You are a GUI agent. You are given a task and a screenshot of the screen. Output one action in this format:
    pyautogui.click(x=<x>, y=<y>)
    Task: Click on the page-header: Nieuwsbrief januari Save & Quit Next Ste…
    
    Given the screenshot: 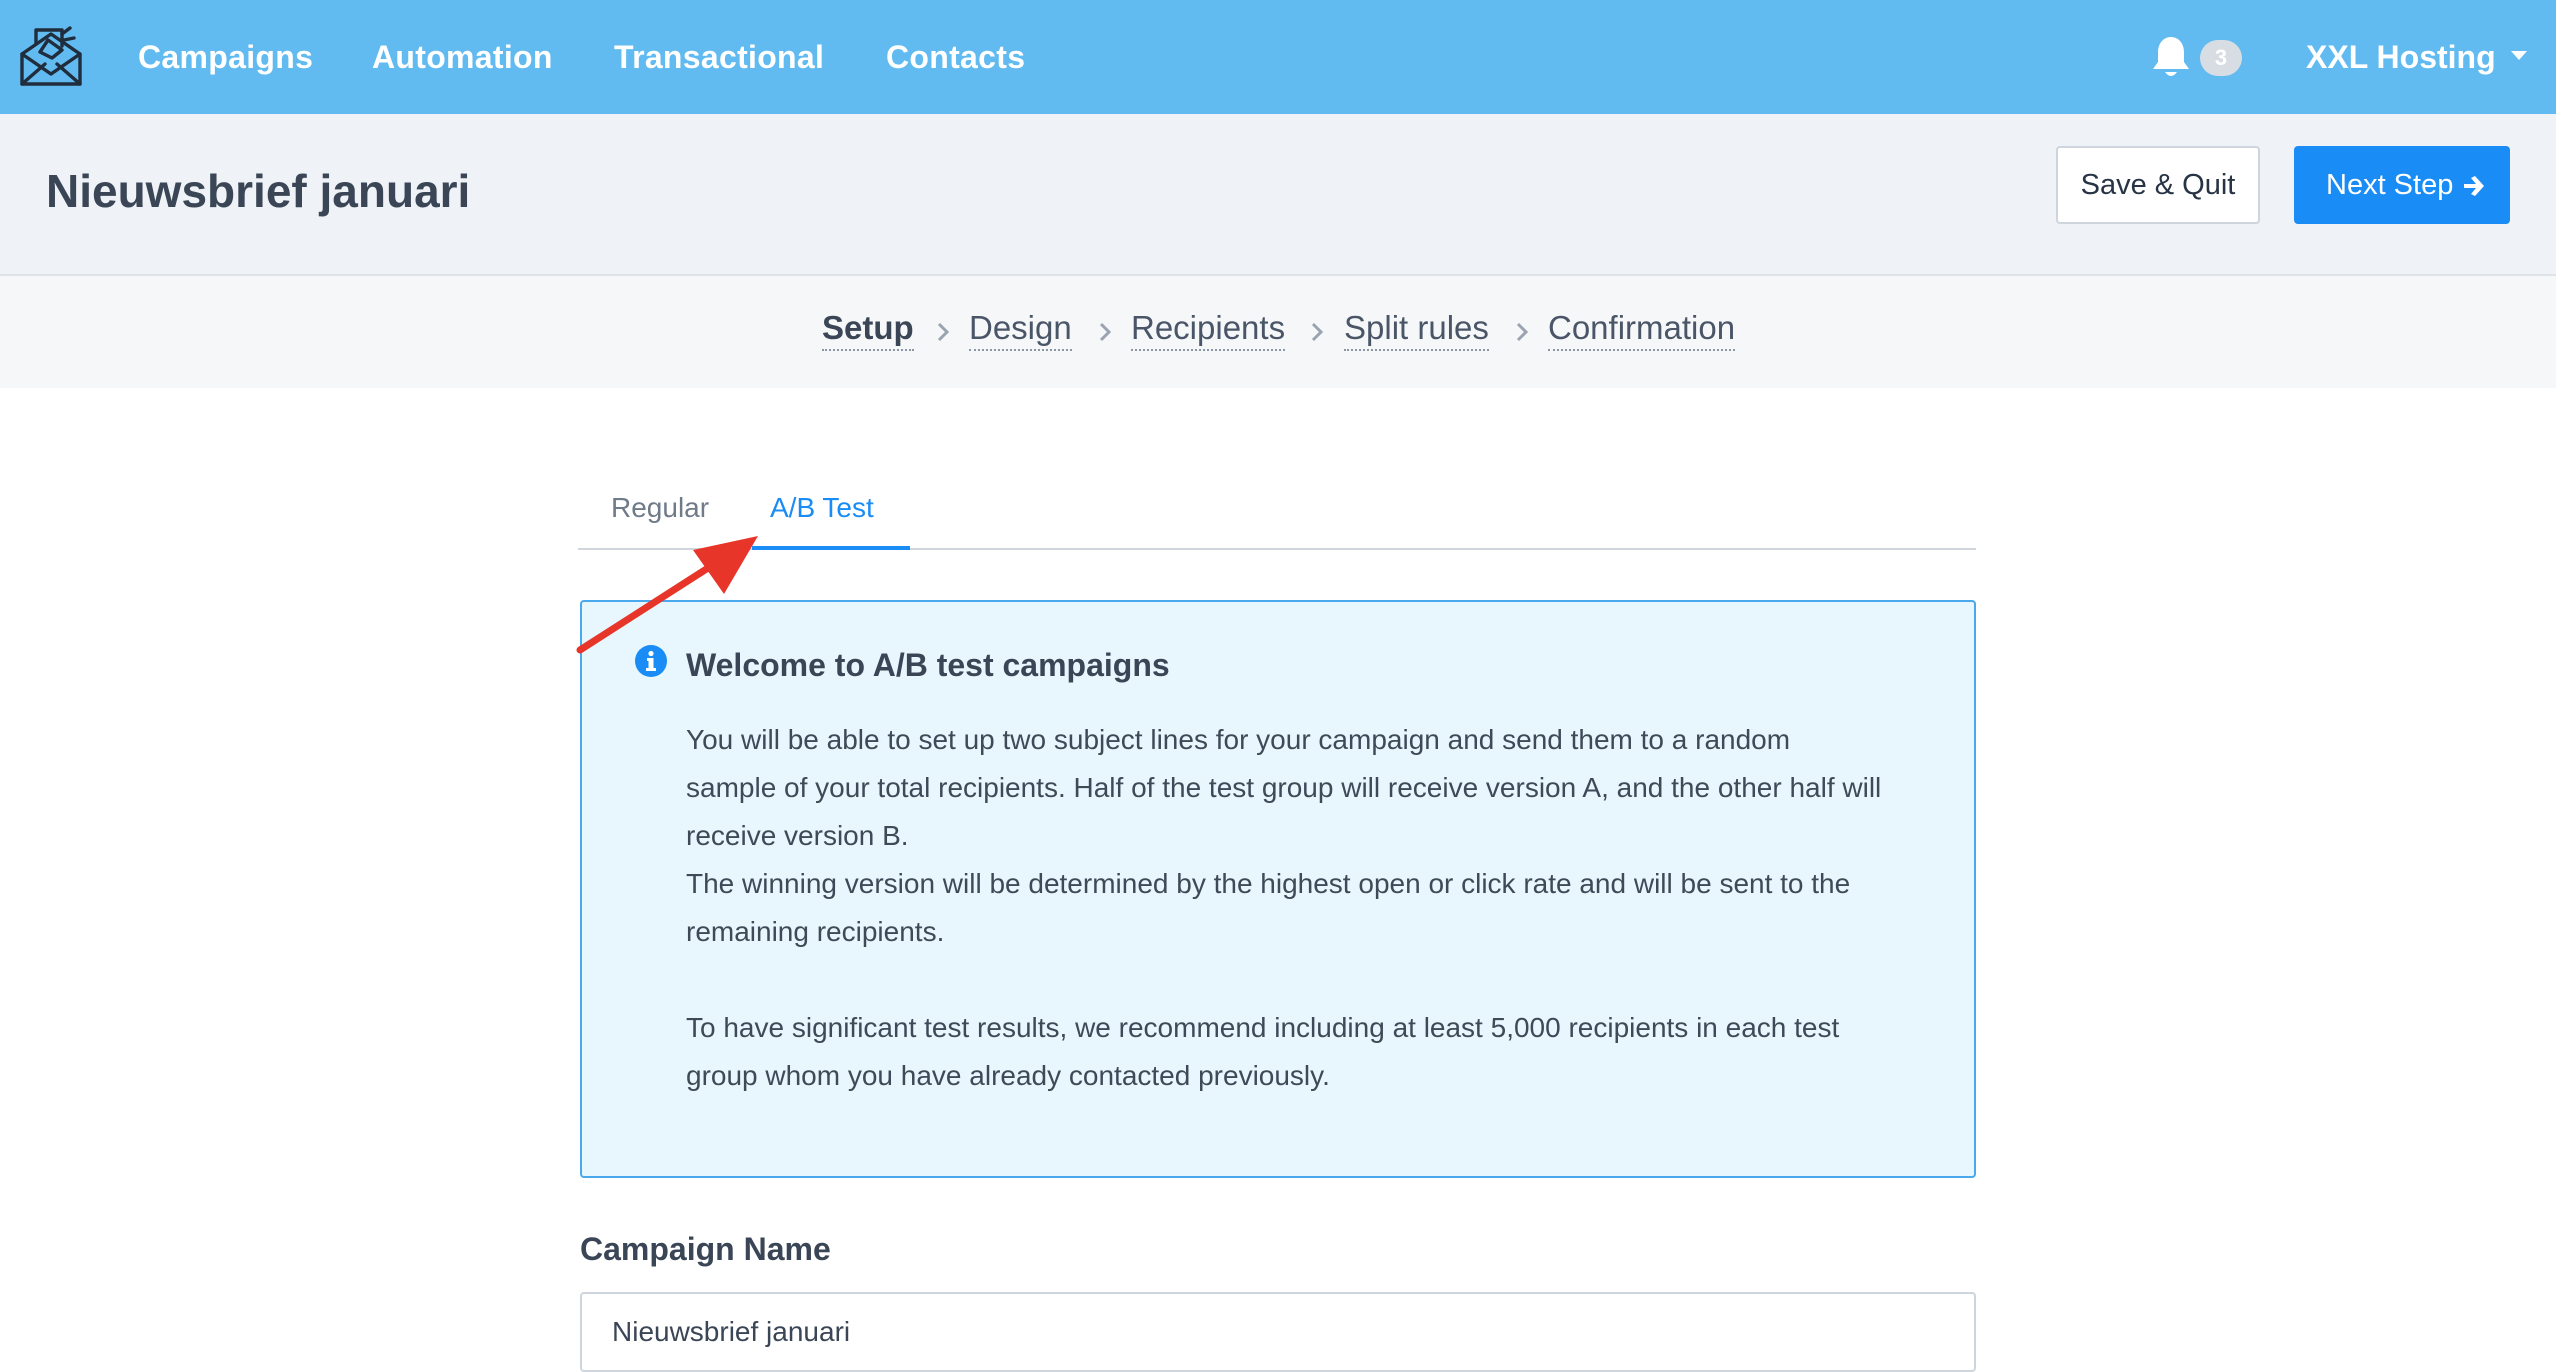 What is the action you would take?
    pyautogui.click(x=1278, y=195)
    